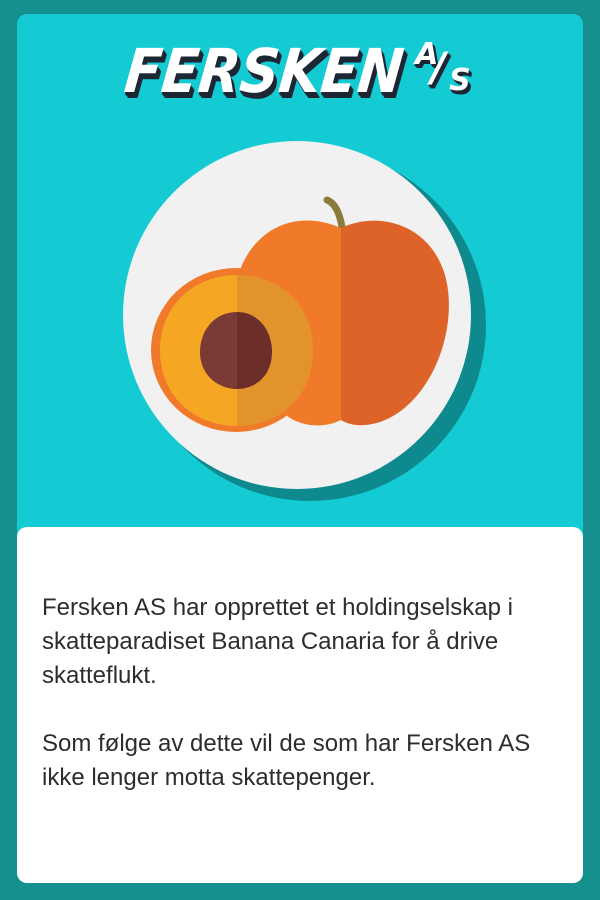 The width and height of the screenshot is (600, 900). What do you see at coordinates (236, 350) in the screenshot?
I see `half-peach` at bounding box center [236, 350].